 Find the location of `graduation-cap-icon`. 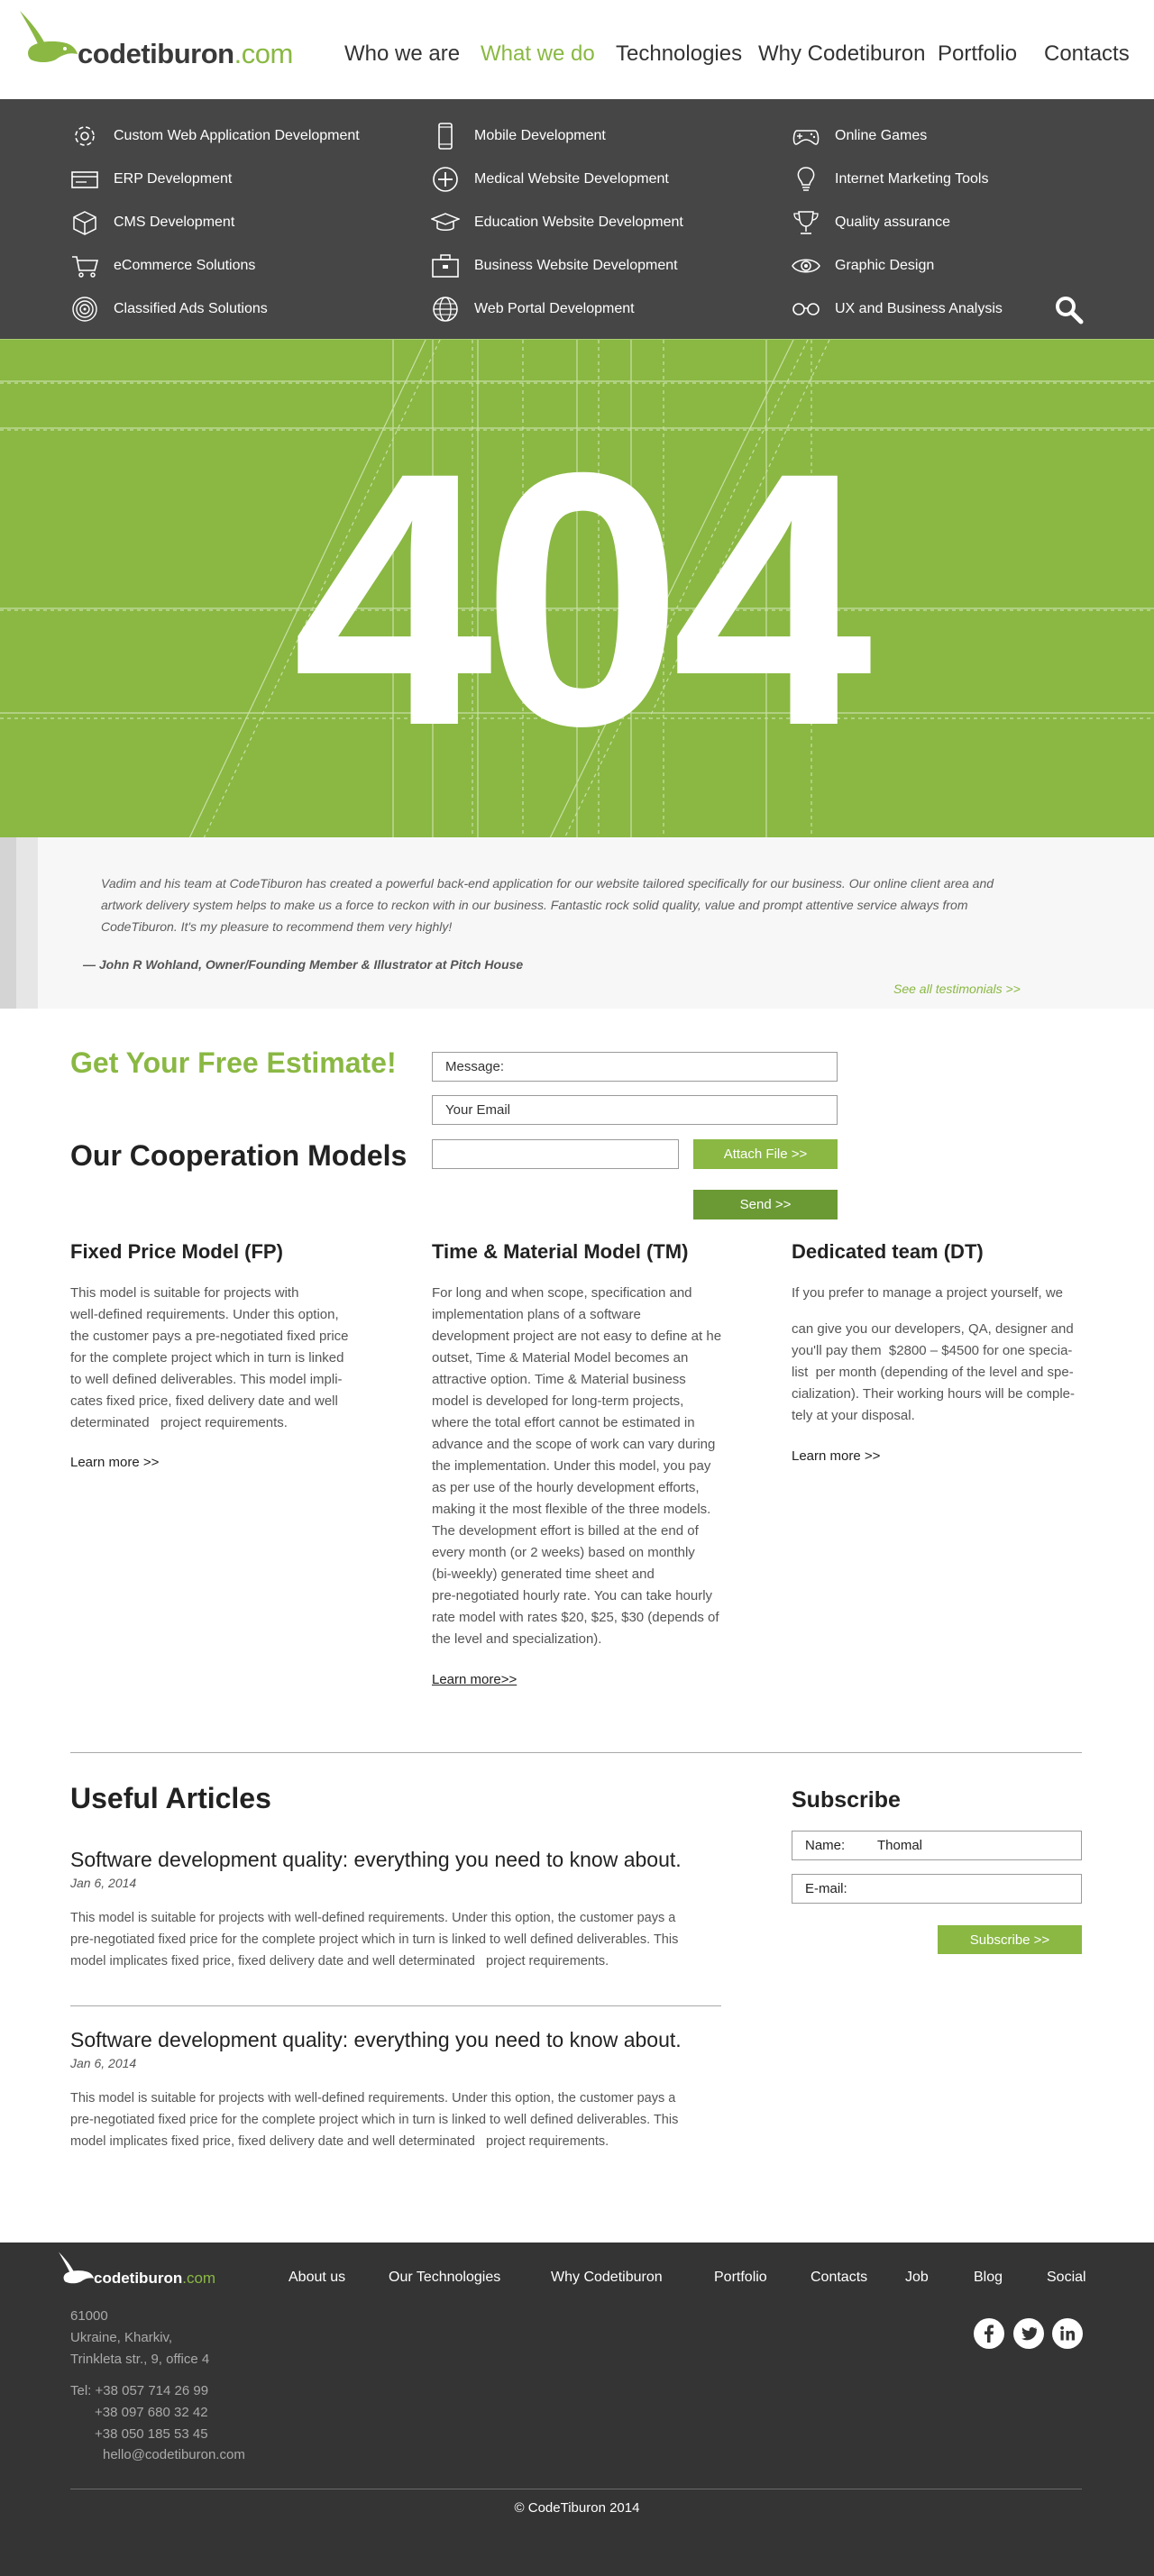

graduation-cap-icon is located at coordinates (446, 222).